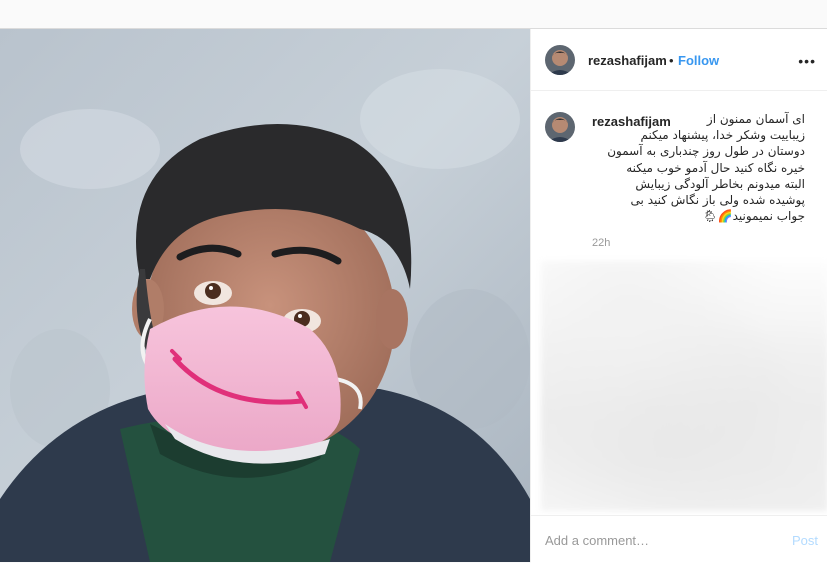 The width and height of the screenshot is (827, 563). What do you see at coordinates (413, 14) in the screenshot?
I see `top-bar` at bounding box center [413, 14].